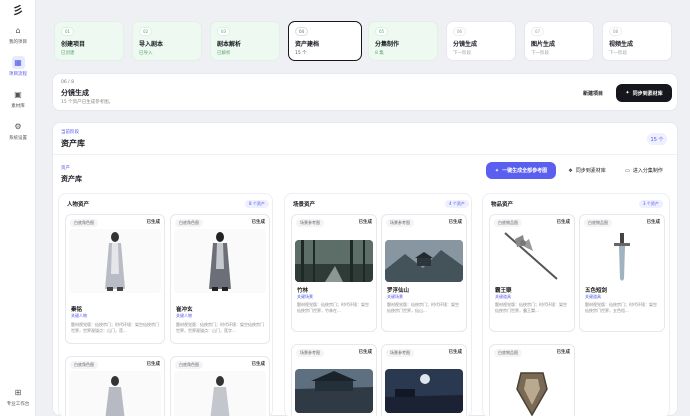  I want to click on step-parse: 03 剧本解析 已解析, so click(245, 41).